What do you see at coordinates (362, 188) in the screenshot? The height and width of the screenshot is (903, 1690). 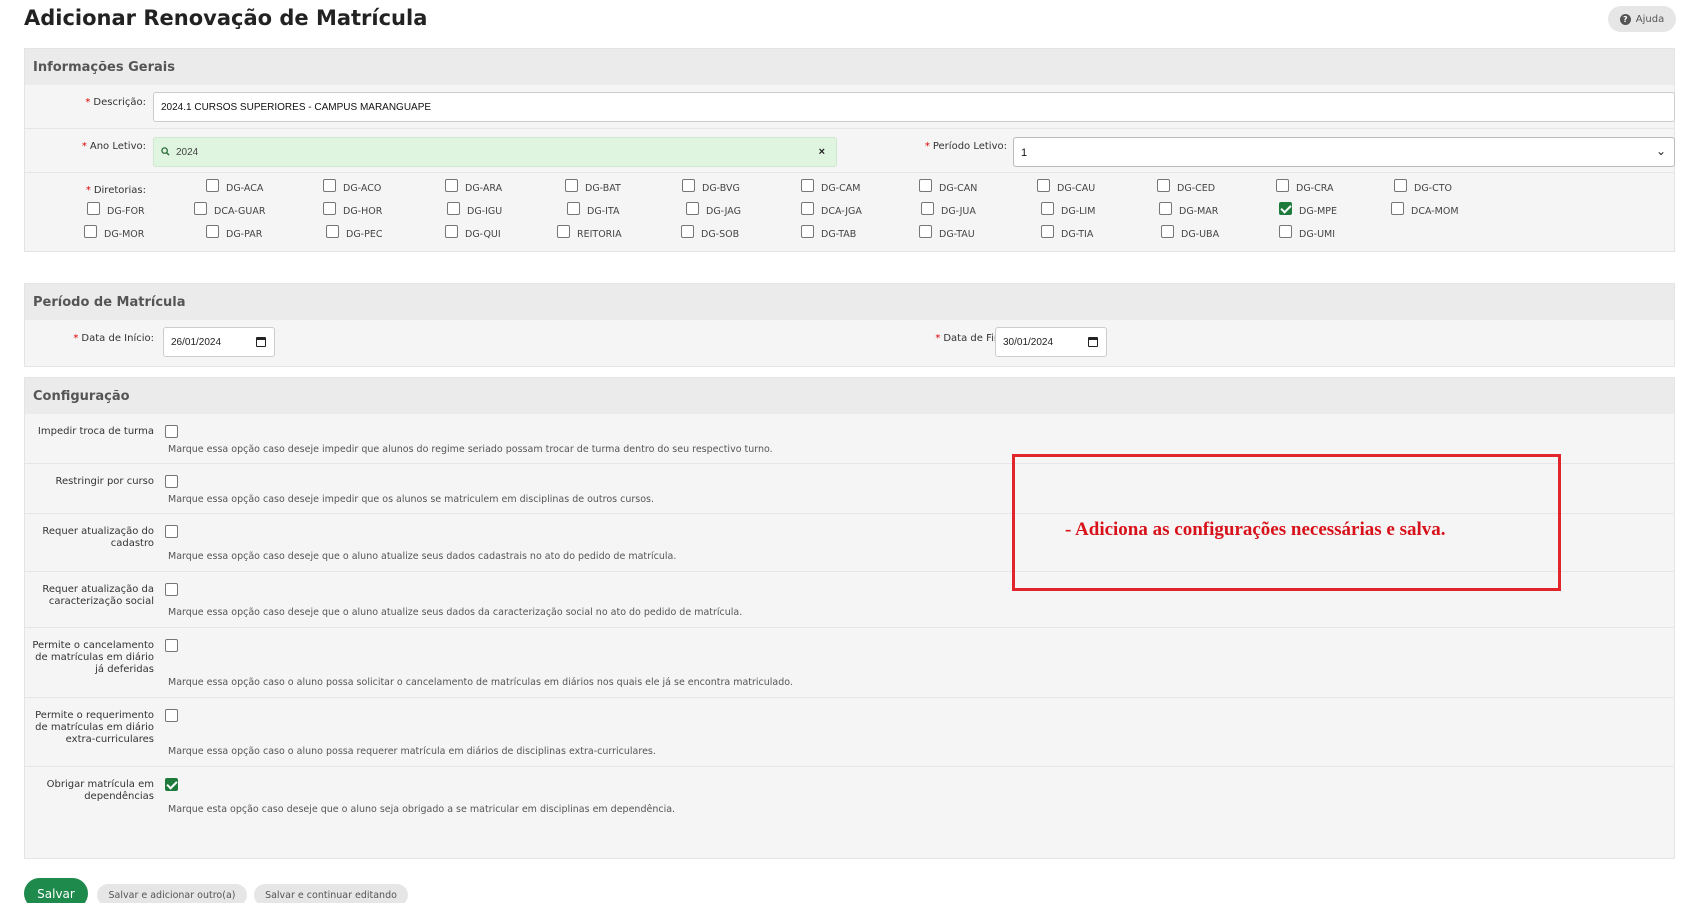 I see `diretoria-label: DG-ACO` at bounding box center [362, 188].